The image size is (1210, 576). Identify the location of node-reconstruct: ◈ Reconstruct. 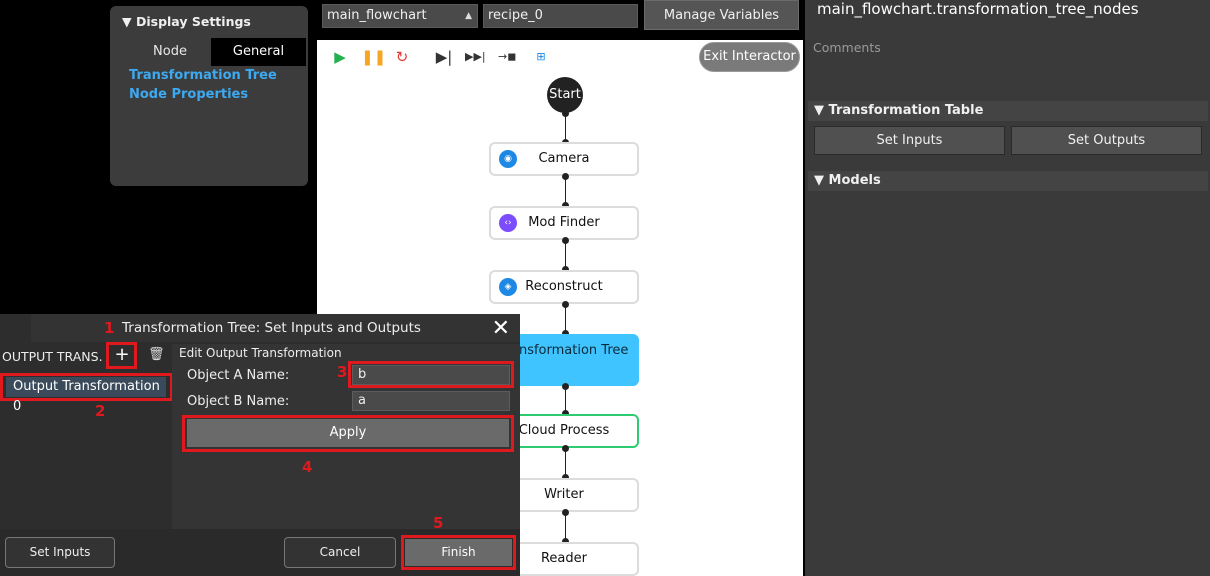
(564, 287).